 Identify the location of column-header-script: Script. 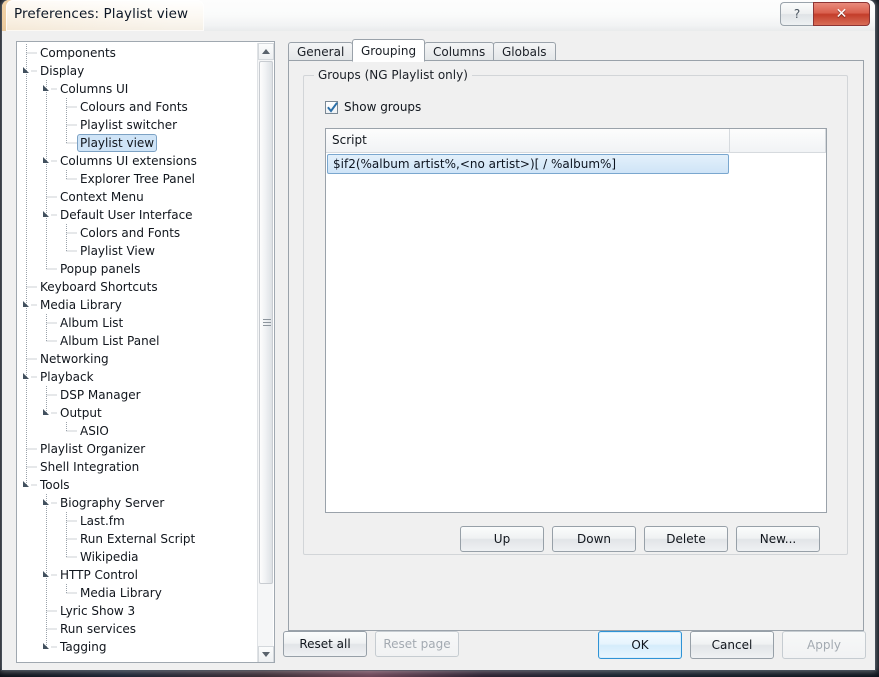
(528, 140).